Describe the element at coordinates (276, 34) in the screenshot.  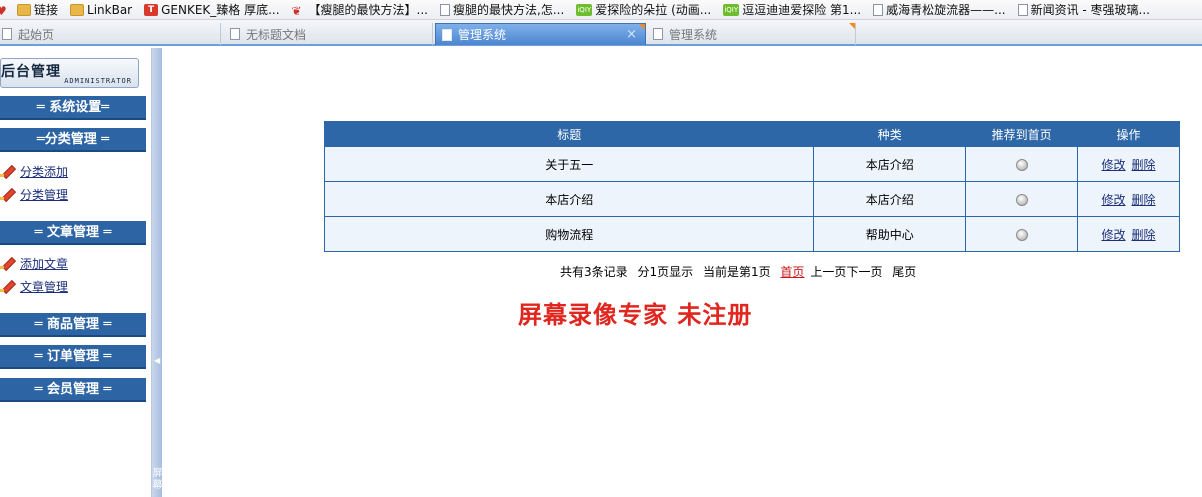
I see `tab-label: 无标题文档` at that location.